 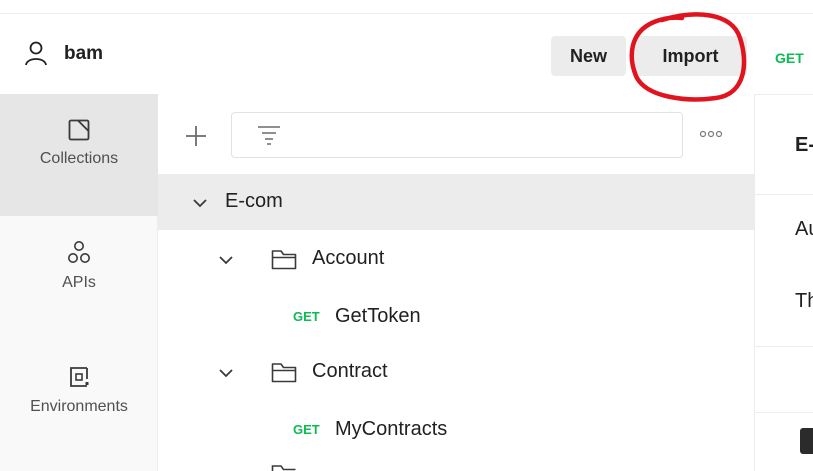 I want to click on filter-input, so click(x=457, y=135).